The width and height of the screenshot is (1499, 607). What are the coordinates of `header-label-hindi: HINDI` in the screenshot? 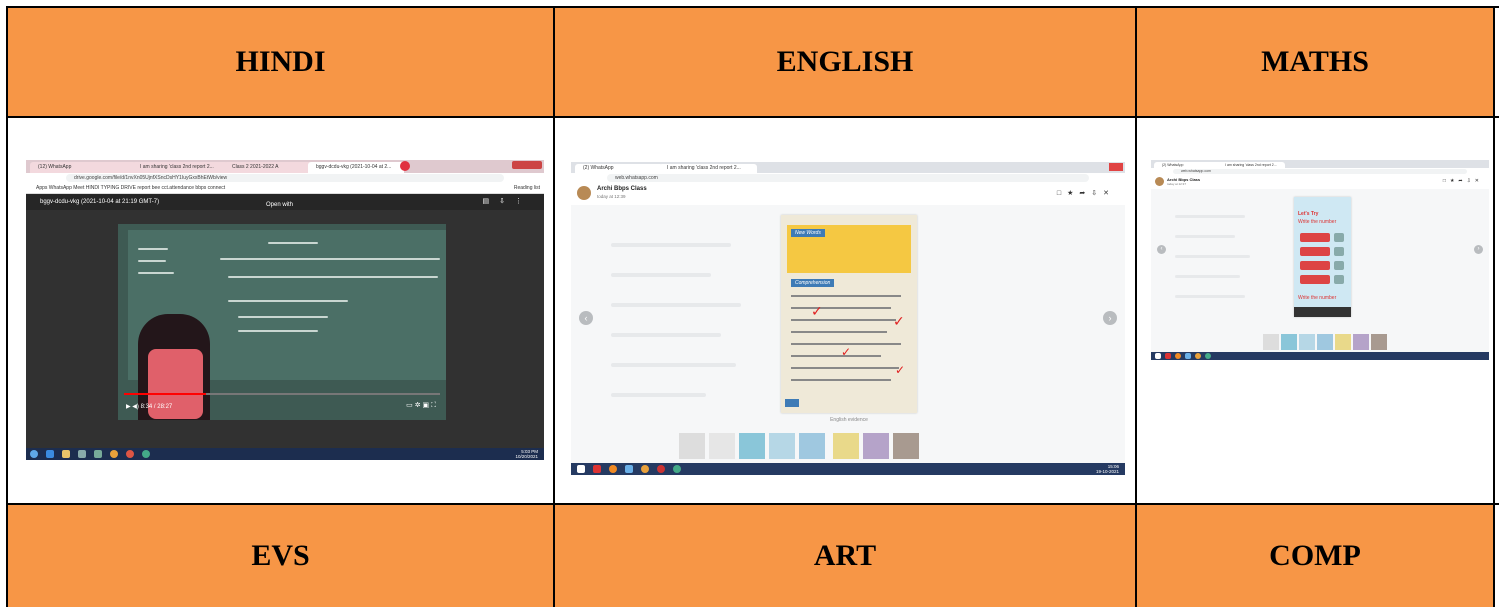 It's located at (280, 61).